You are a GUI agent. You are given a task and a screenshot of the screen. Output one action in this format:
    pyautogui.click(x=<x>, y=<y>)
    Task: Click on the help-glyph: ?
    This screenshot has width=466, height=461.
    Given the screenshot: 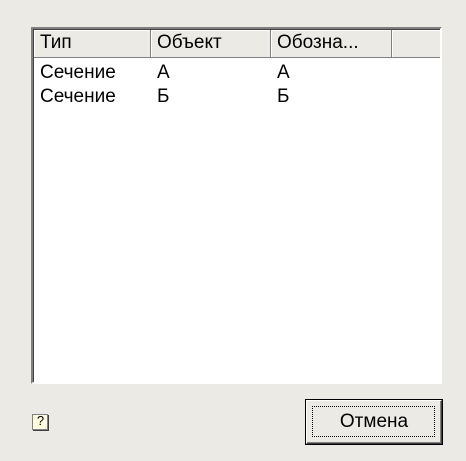 What is the action you would take?
    pyautogui.click(x=40, y=420)
    